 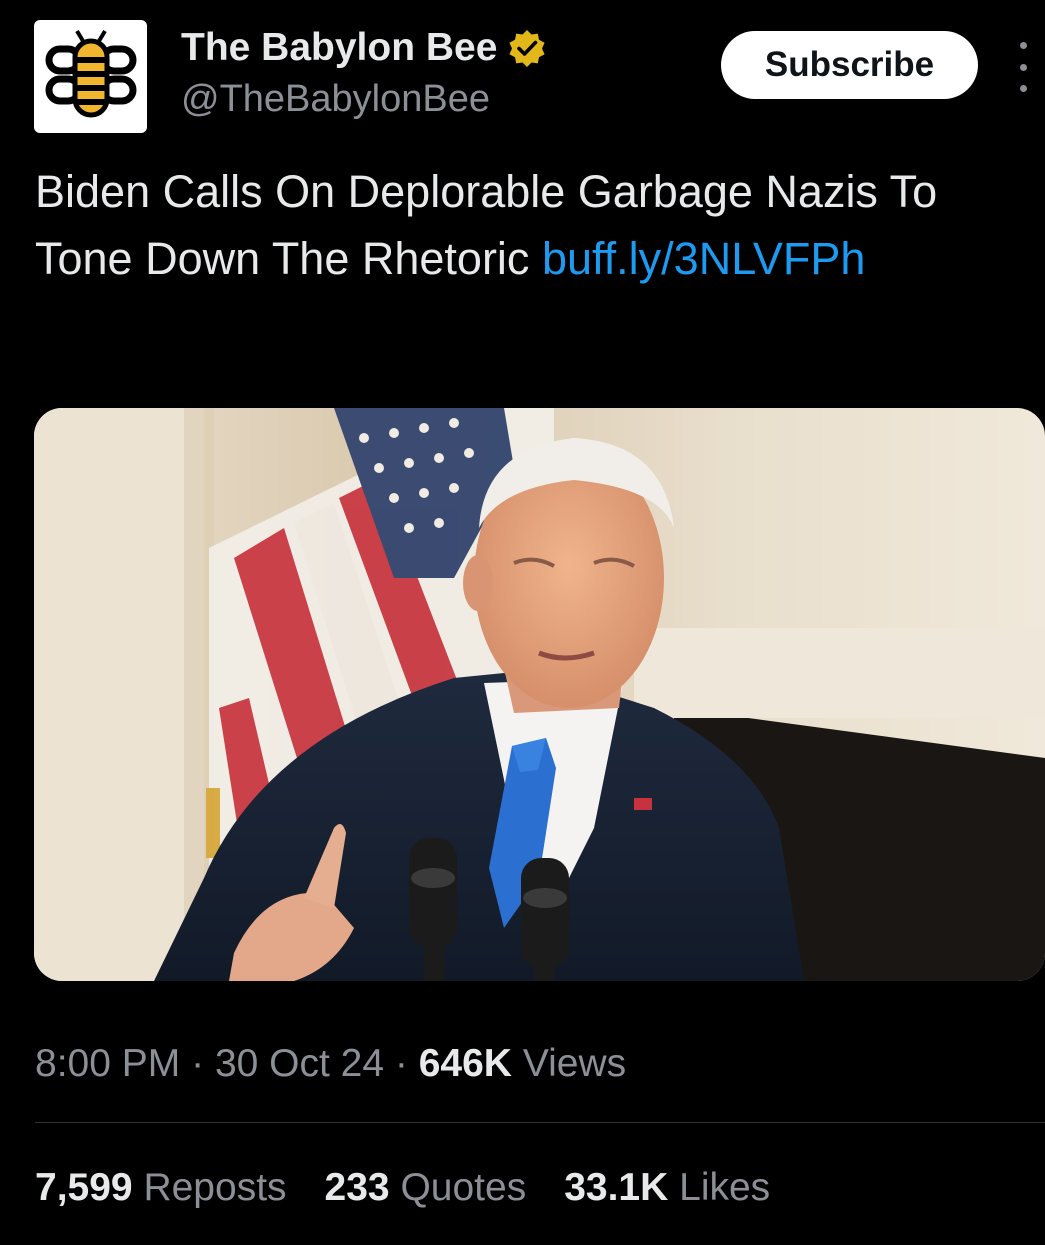 I want to click on quotes-stat: 233 Quotes, so click(x=426, y=1188).